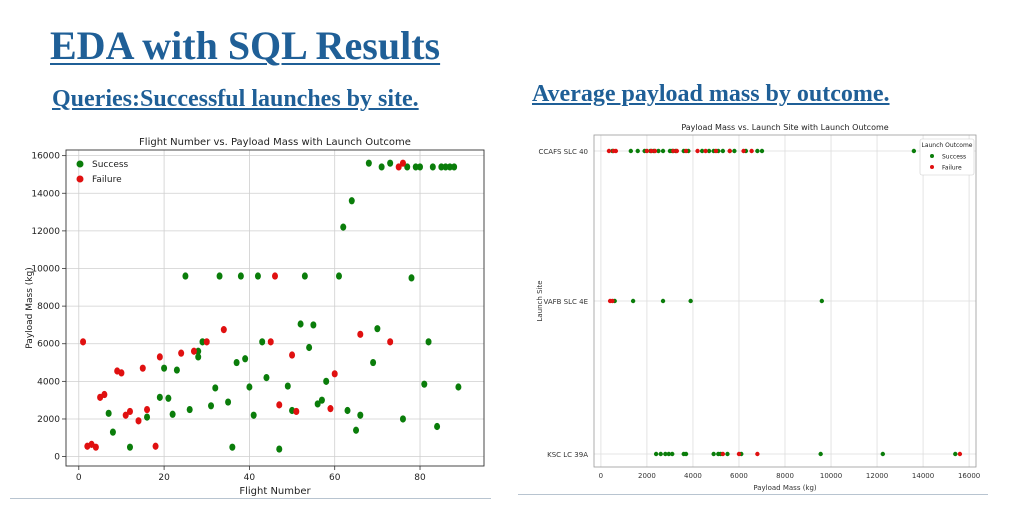 This screenshot has height=516, width=1011. I want to click on x-tick-label: 6000, so click(739, 476).